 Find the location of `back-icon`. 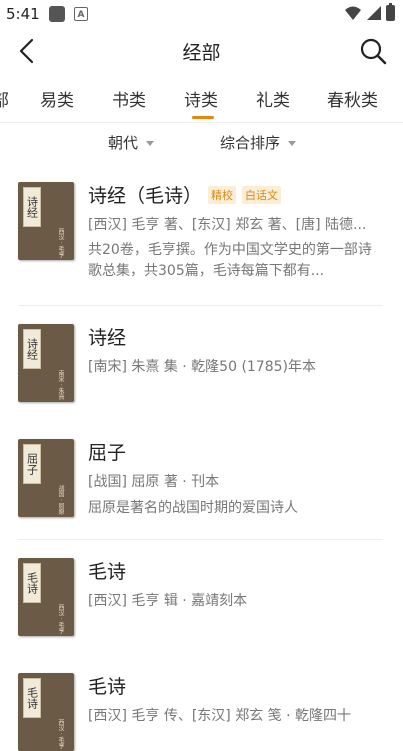

back-icon is located at coordinates (28, 51).